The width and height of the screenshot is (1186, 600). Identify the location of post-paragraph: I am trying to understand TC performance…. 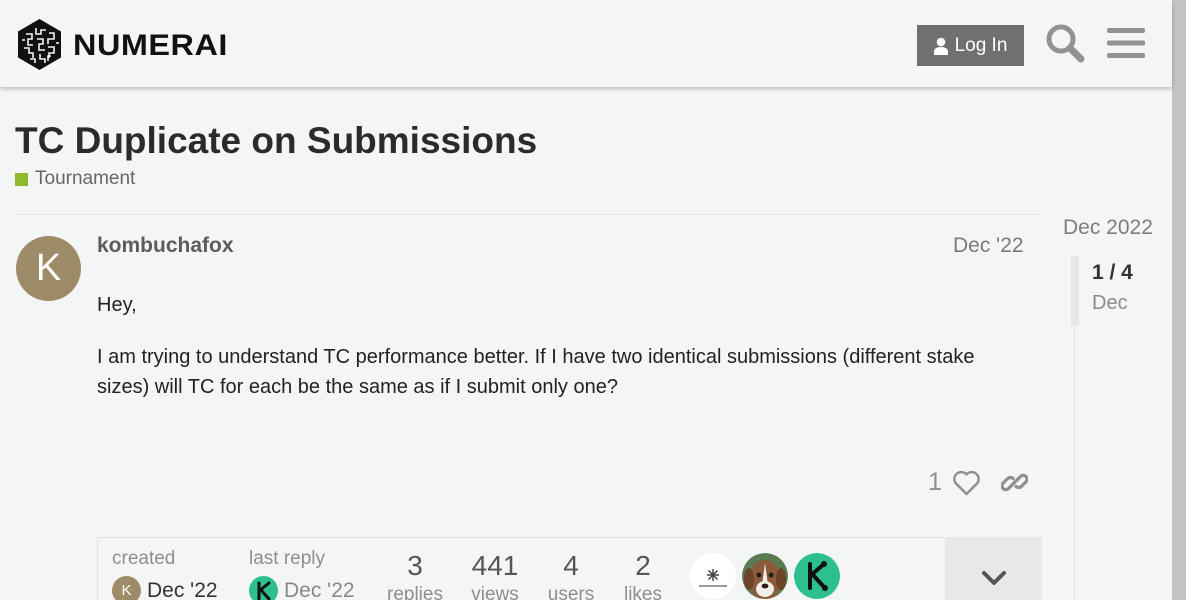
(536, 372).